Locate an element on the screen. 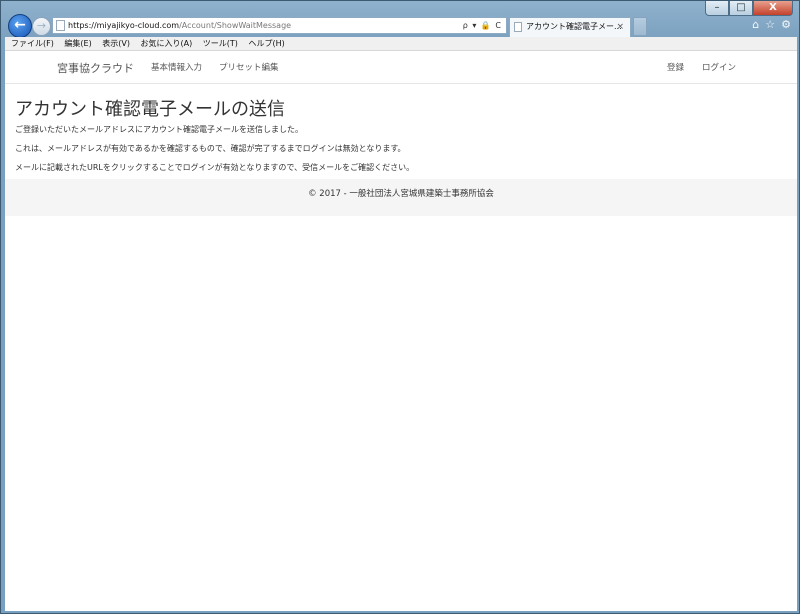 This screenshot has height=614, width=800. menu-tools: ツール(T) is located at coordinates (220, 43).